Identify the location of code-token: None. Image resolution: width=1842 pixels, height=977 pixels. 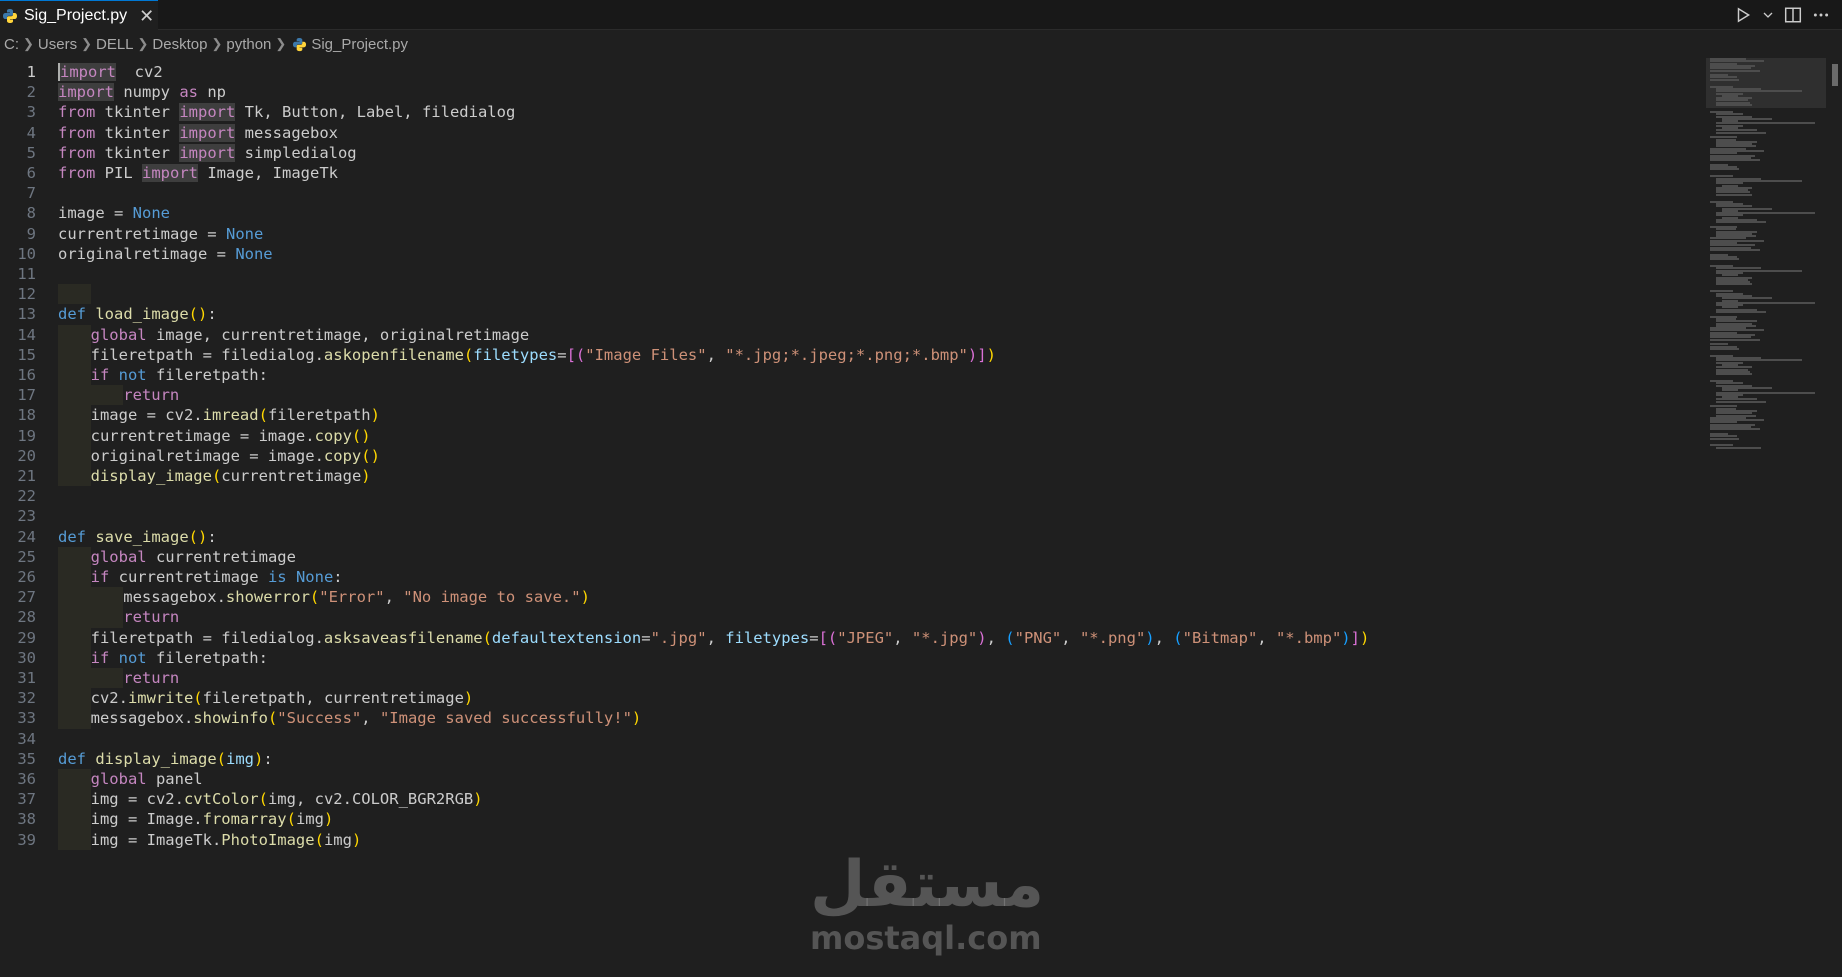
(244, 233).